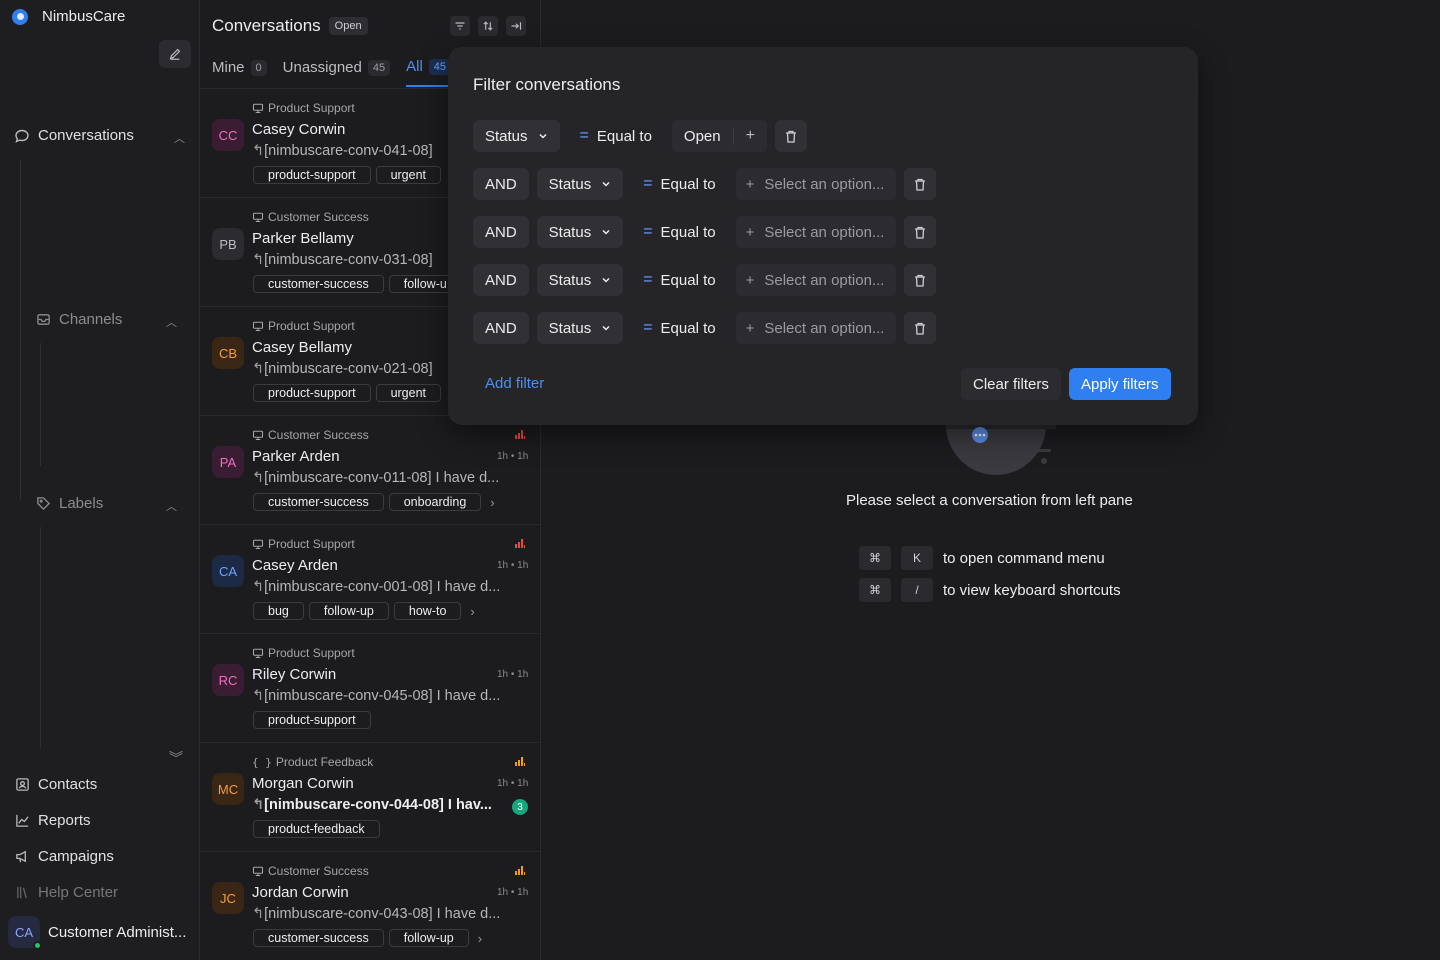 Image resolution: width=1440 pixels, height=960 pixels. I want to click on conversation-list-header: Conversations Open, so click(290, 26).